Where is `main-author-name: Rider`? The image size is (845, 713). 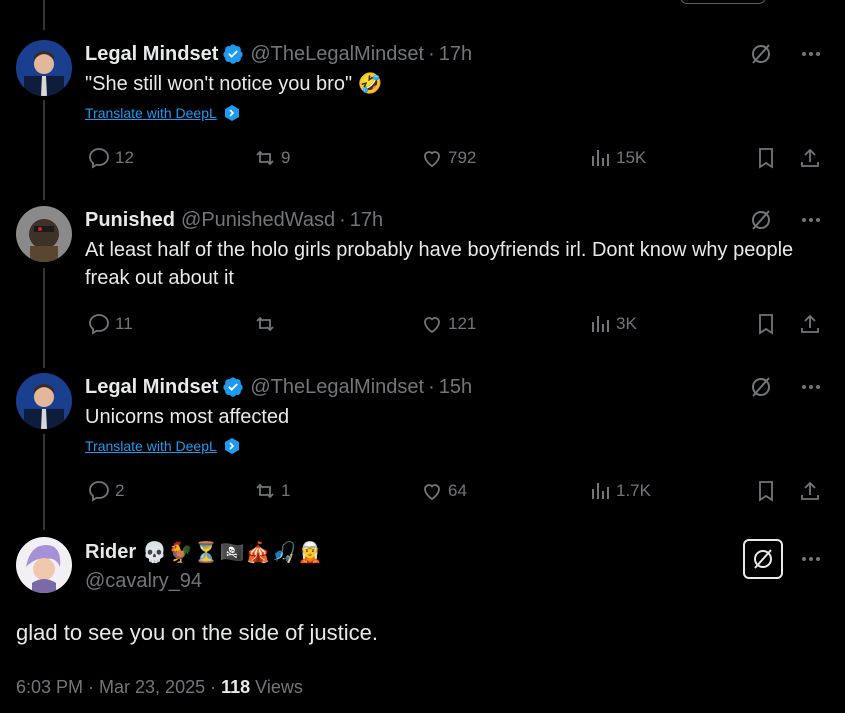
main-author-name: Rider is located at coordinates (110, 552).